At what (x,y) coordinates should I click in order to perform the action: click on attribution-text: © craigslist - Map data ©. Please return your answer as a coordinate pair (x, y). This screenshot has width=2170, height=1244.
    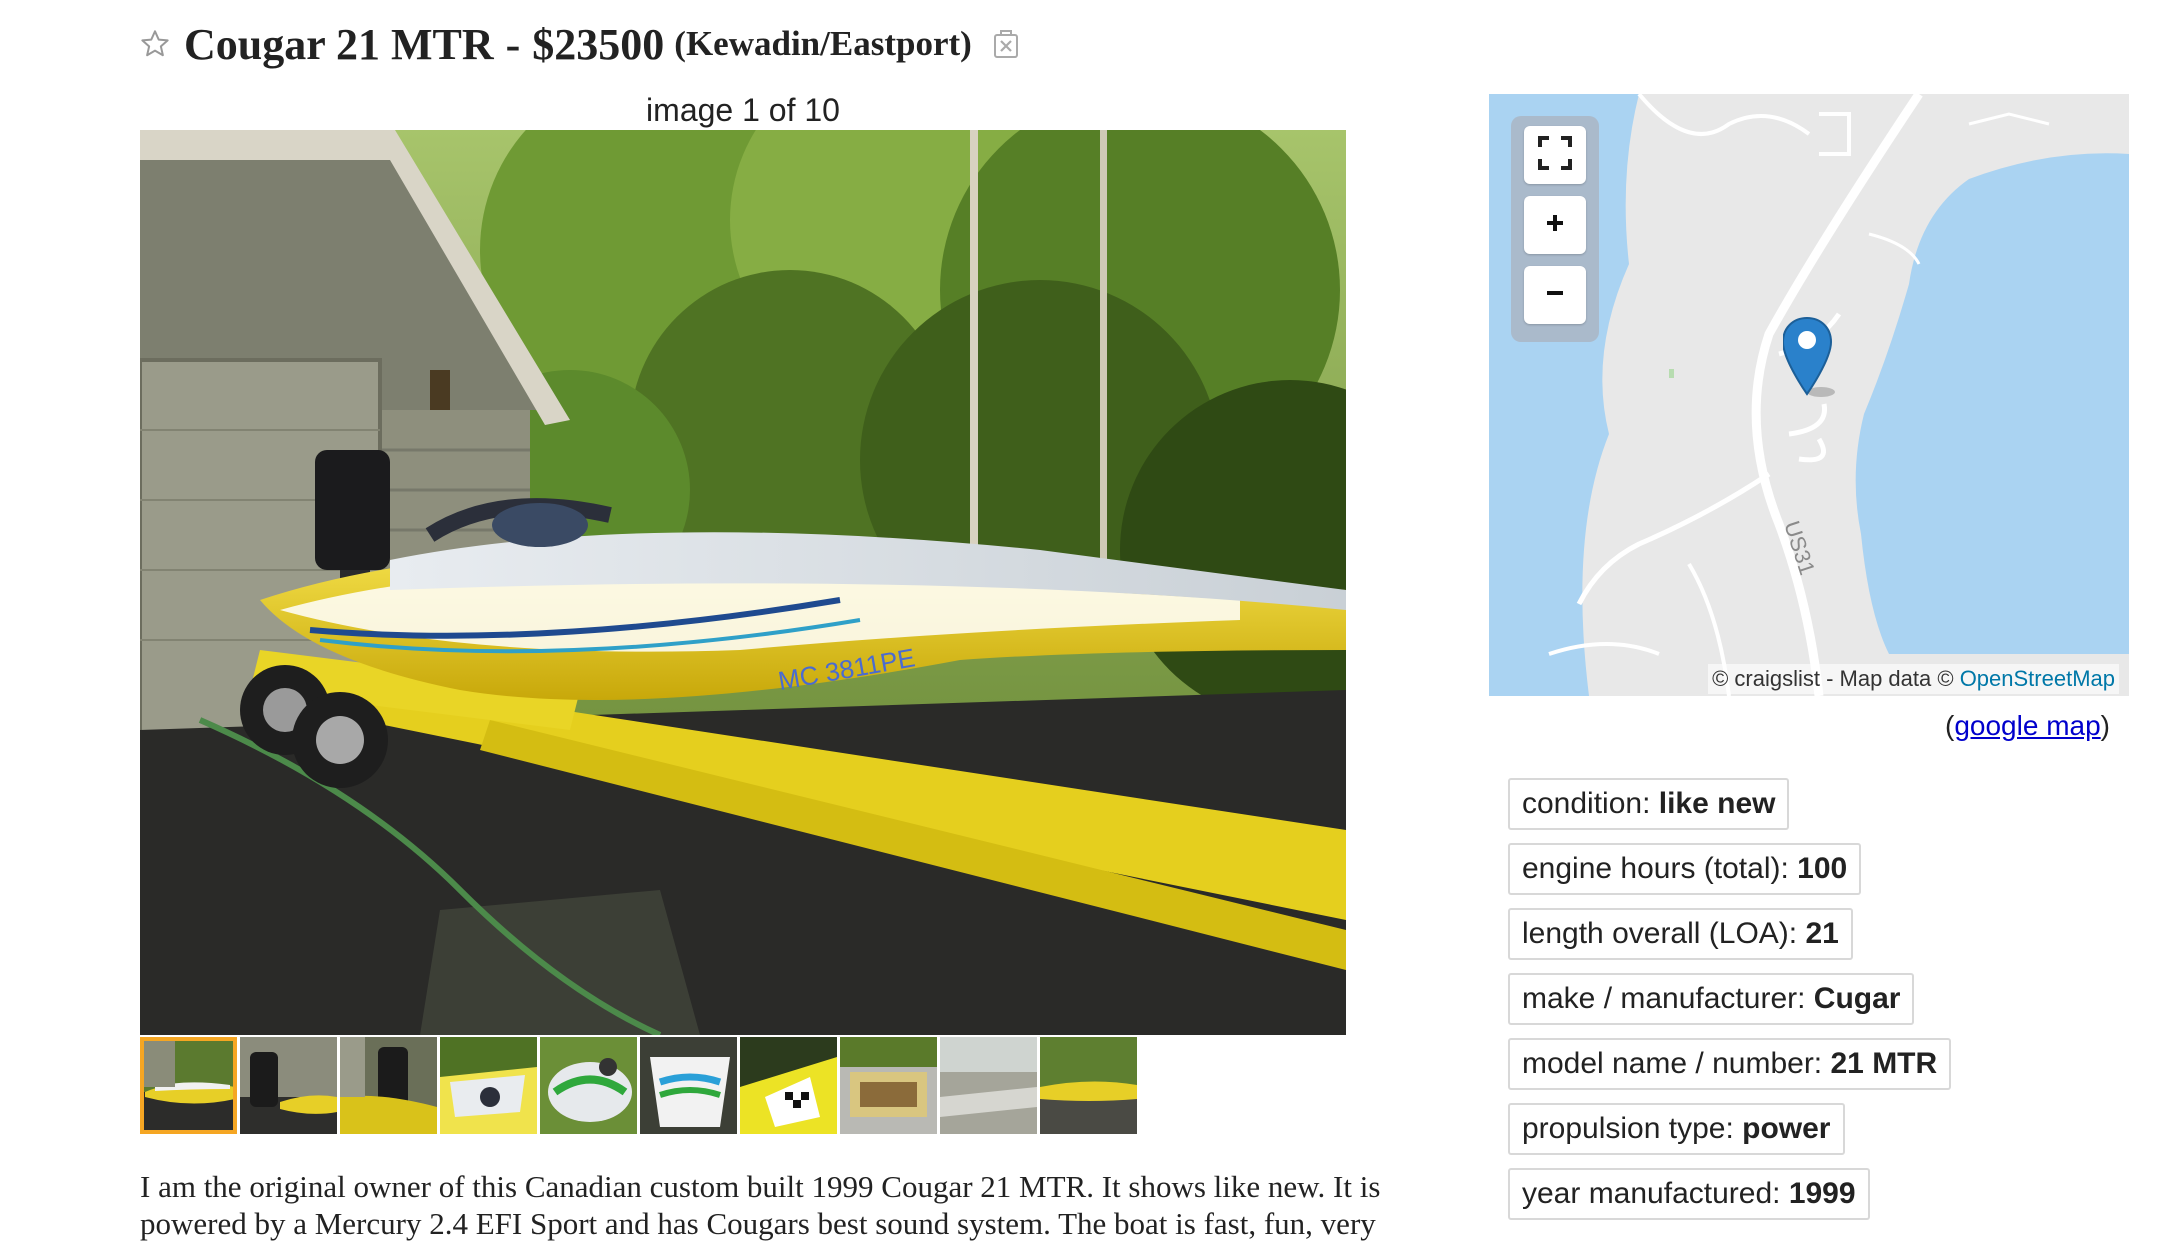
    Looking at the image, I should click on (1836, 678).